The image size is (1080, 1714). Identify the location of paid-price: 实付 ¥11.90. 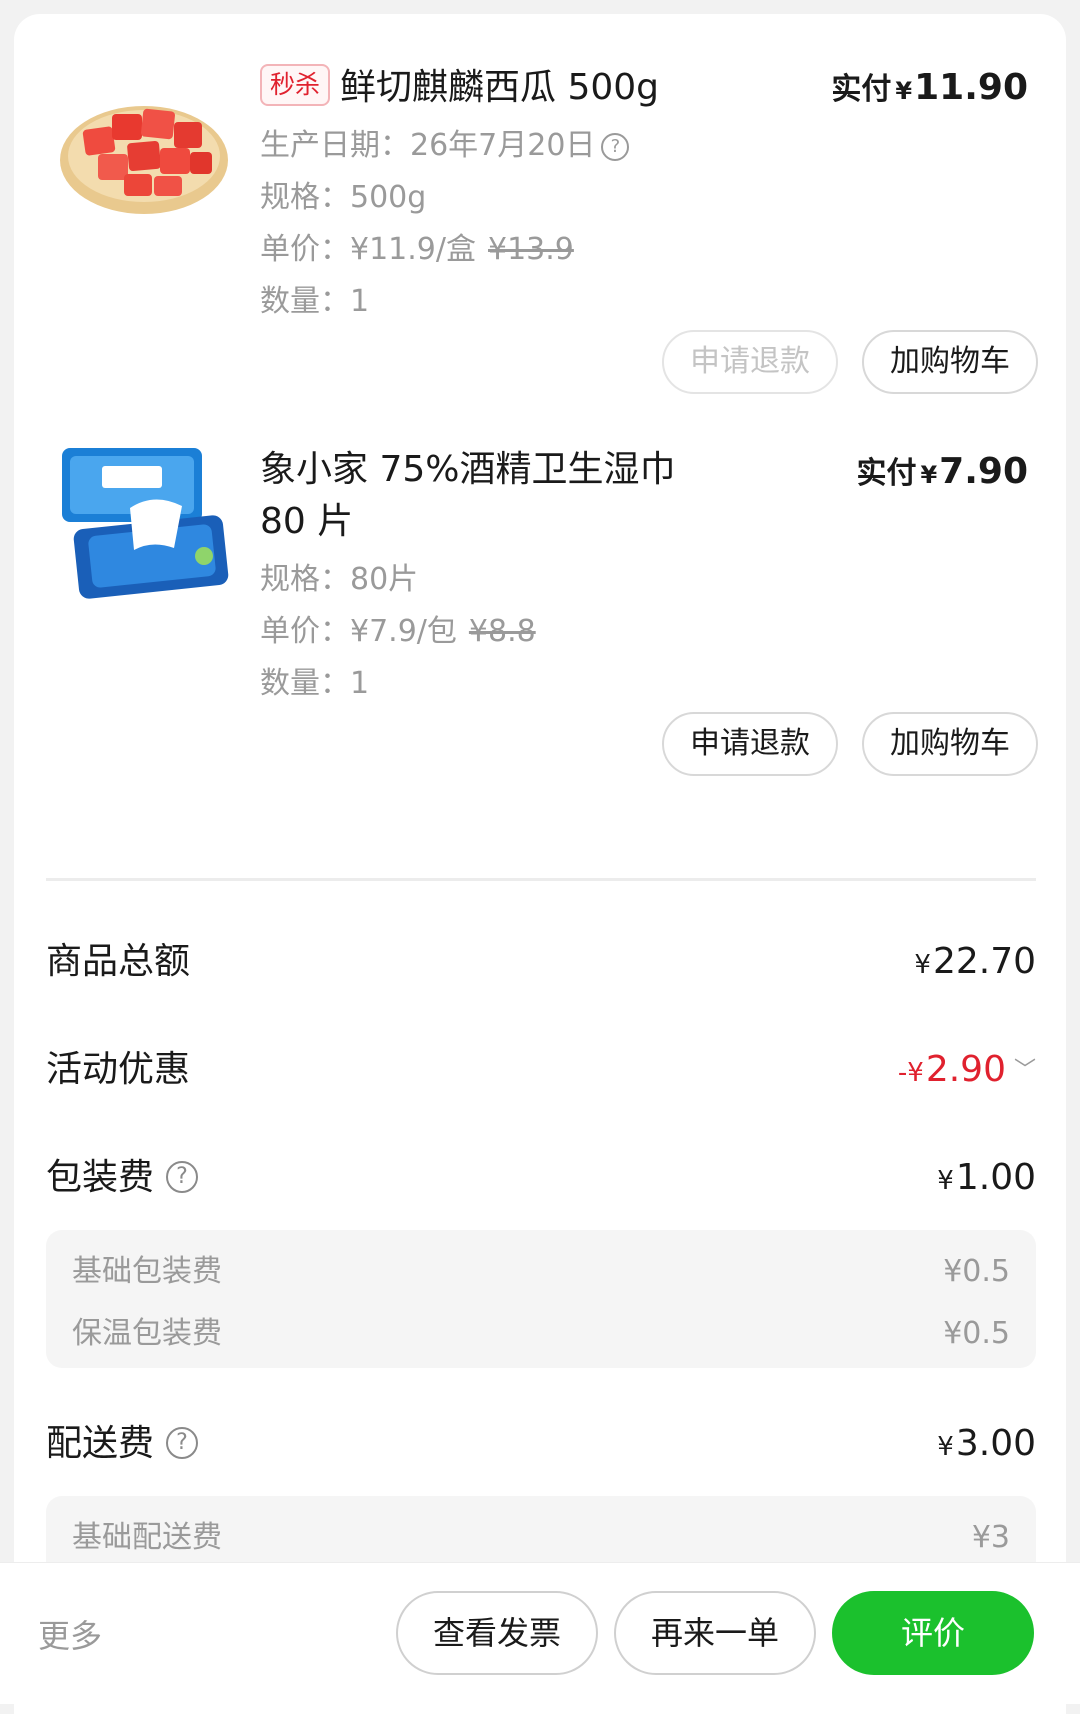
(929, 87).